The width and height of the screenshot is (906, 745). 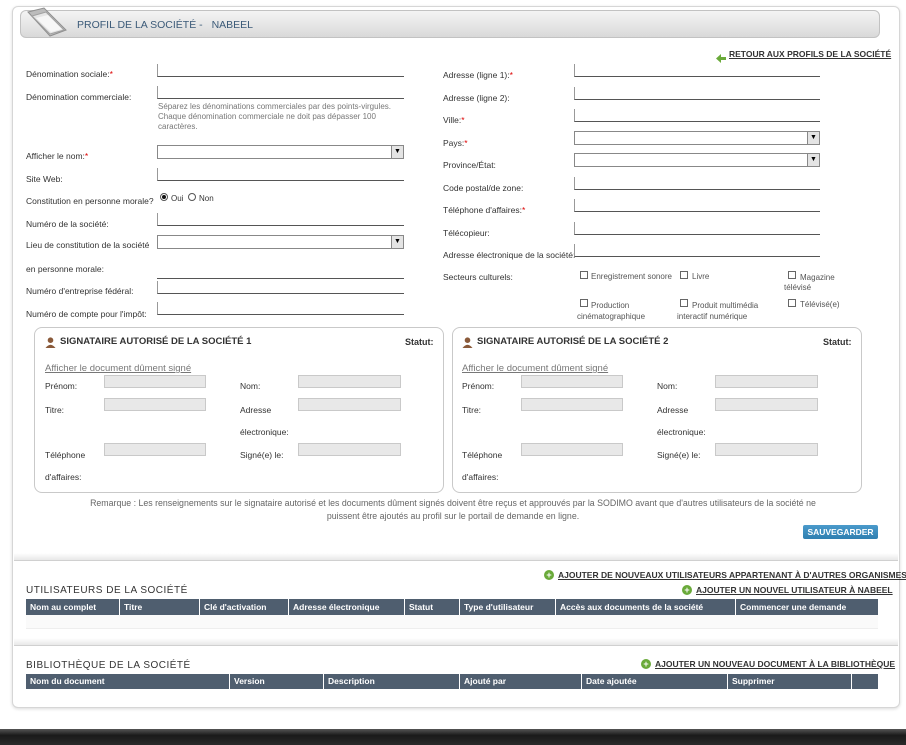 What do you see at coordinates (476, 98) in the screenshot?
I see `adresse2-label: Adresse (ligne 2):` at bounding box center [476, 98].